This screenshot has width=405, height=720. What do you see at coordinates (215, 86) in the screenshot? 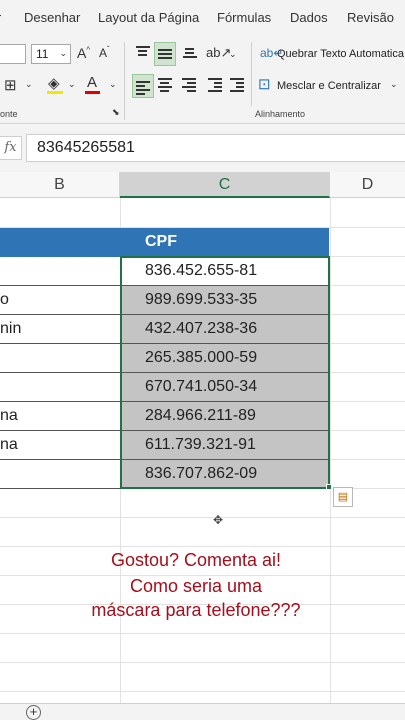
I see `decrease-indent-icon` at bounding box center [215, 86].